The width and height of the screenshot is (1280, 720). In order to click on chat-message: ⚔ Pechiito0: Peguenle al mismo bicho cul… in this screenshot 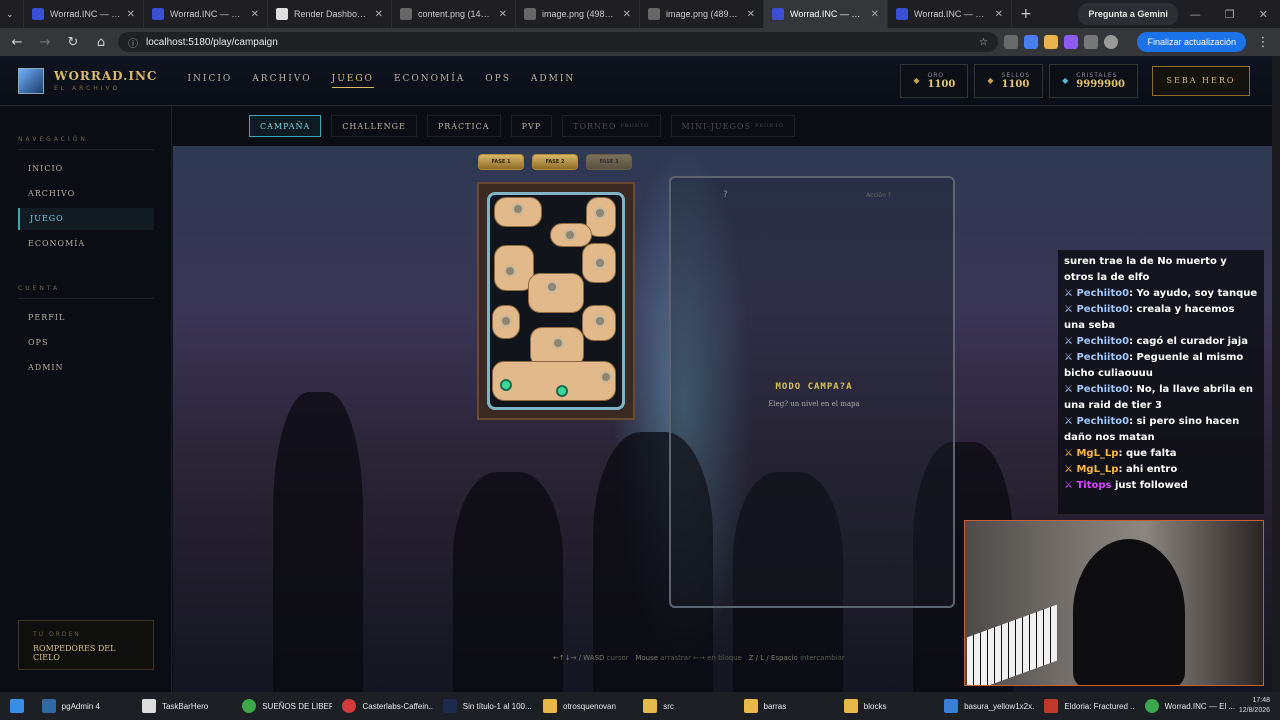, I will do `click(1154, 365)`.